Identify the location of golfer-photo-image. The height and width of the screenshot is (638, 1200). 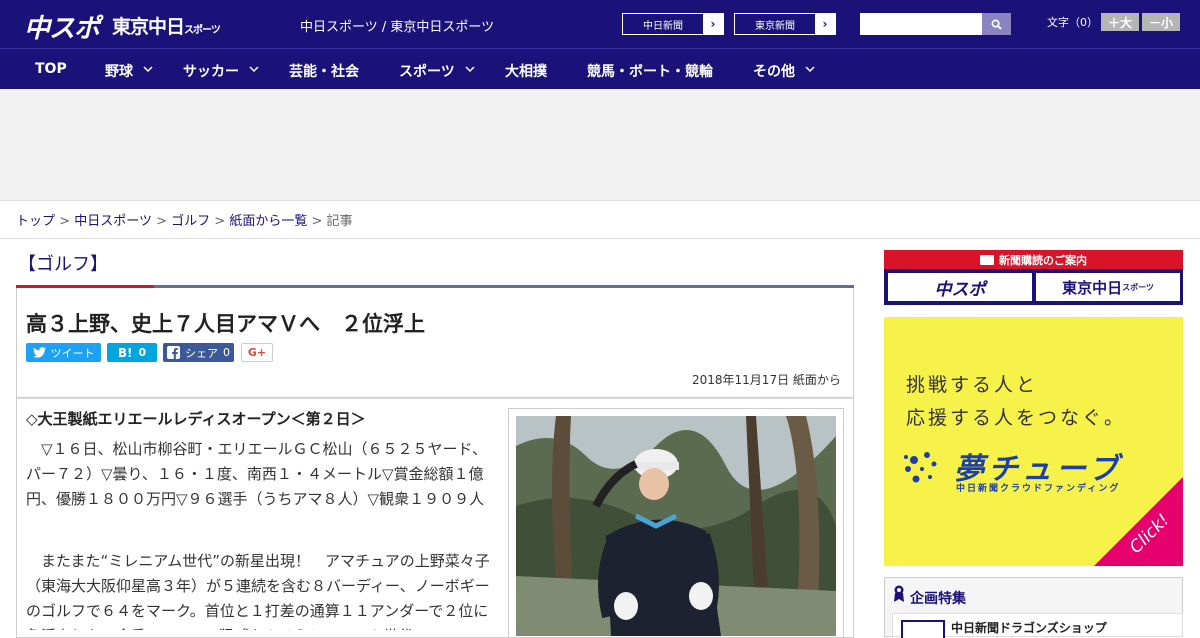
(676, 526).